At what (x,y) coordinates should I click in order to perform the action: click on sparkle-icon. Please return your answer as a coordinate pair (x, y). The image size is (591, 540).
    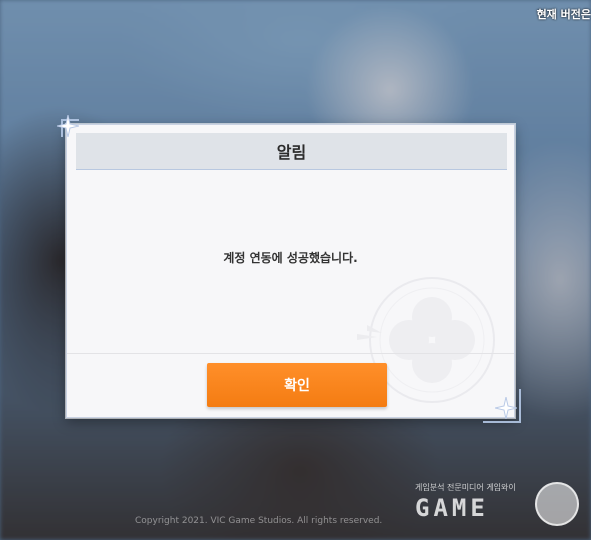
    Looking at the image, I should click on (506, 408).